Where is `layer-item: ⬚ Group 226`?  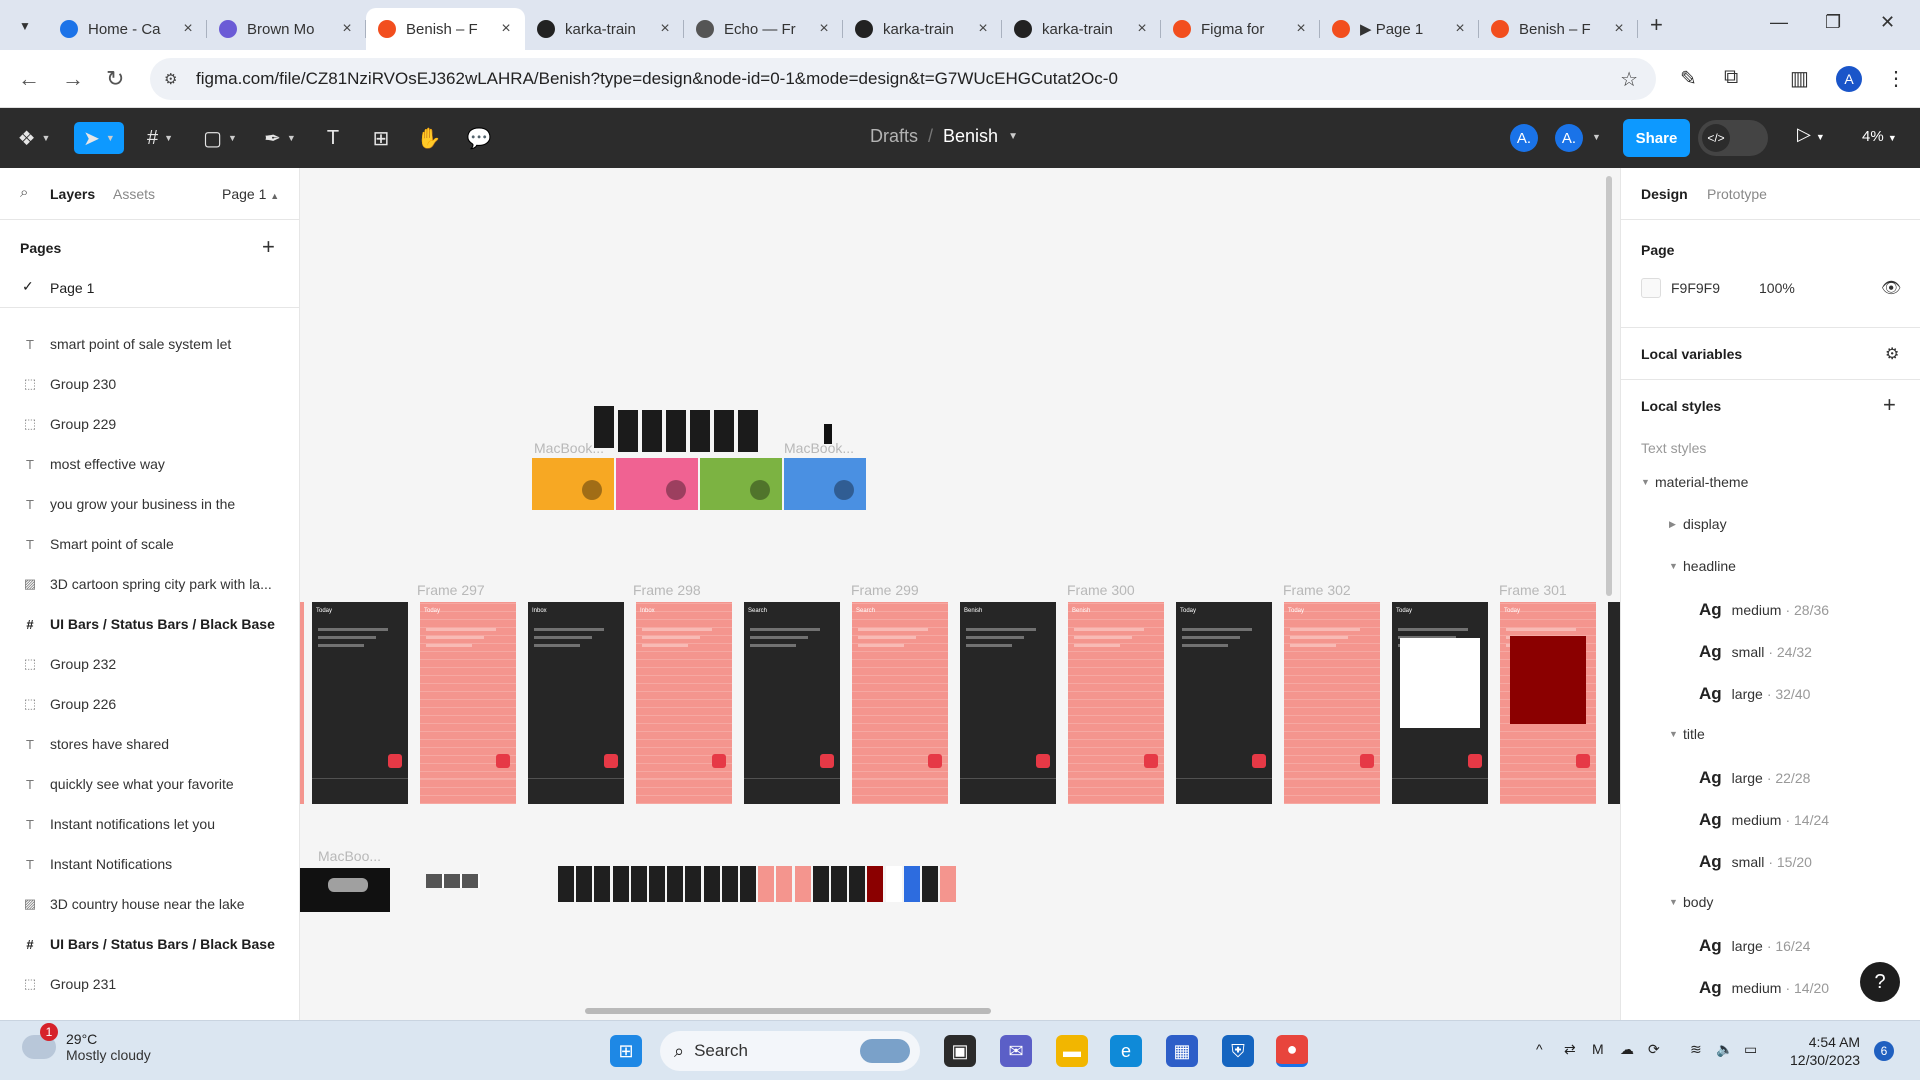 layer-item: ⬚ Group 226 is located at coordinates (149, 704).